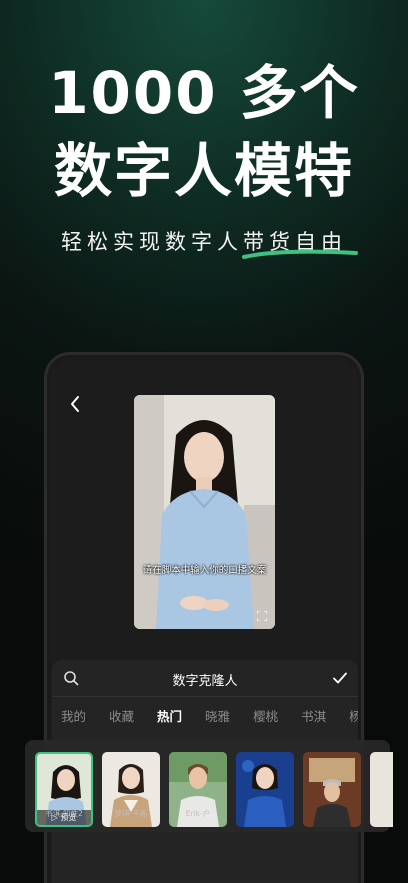 Image resolution: width=408 pixels, height=883 pixels. Describe the element at coordinates (76, 404) in the screenshot. I see `back-arrow-icon` at that location.